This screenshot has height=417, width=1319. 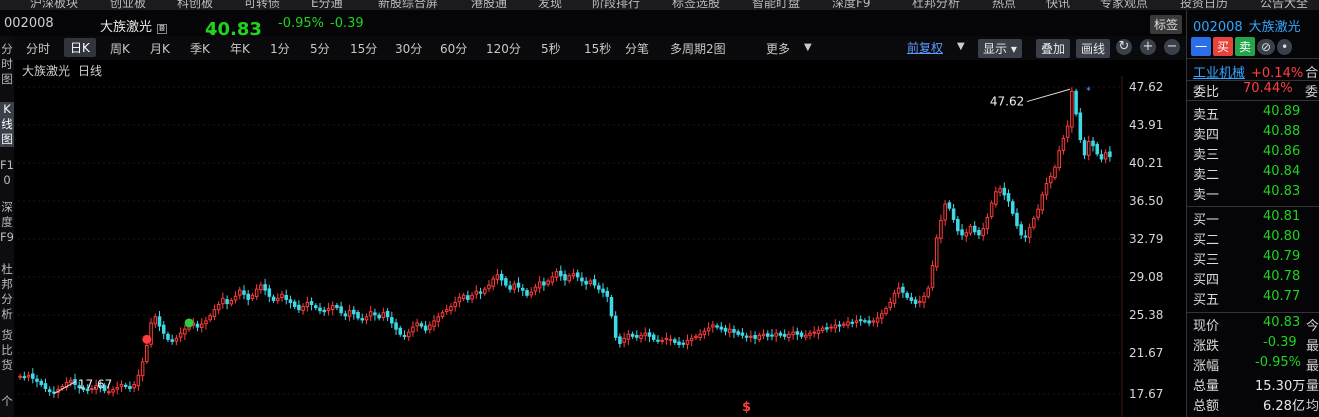 What do you see at coordinates (453, 48) in the screenshot?
I see `period-tab: 60分` at bounding box center [453, 48].